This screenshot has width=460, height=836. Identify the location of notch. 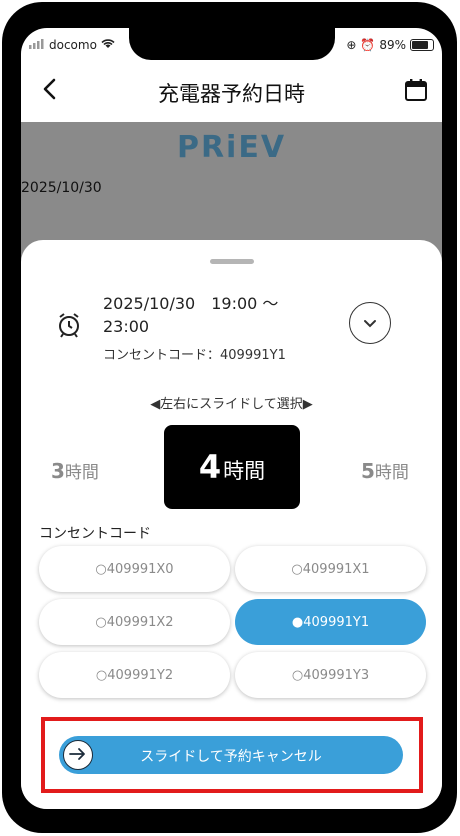
(232, 44).